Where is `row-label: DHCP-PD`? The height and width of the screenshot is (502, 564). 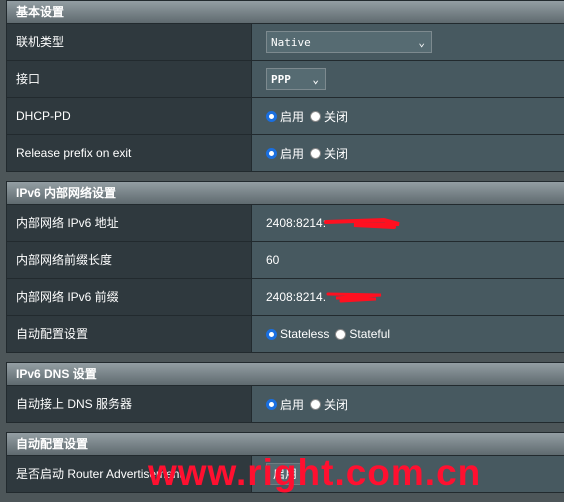
row-label: DHCP-PD is located at coordinates (129, 116).